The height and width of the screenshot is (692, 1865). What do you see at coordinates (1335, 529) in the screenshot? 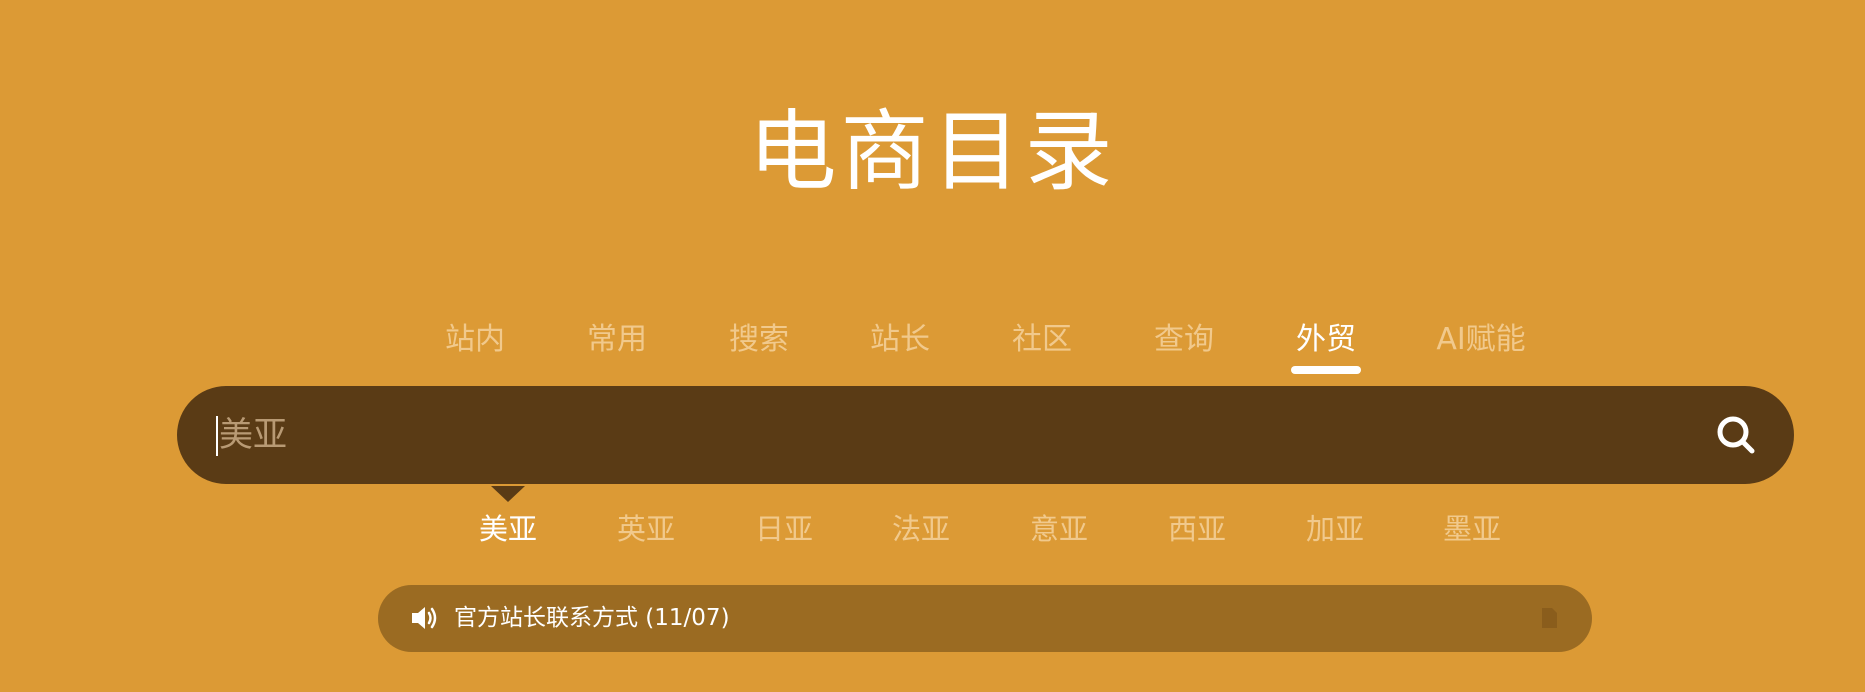
I see `subtab-jiaya: 加亚` at bounding box center [1335, 529].